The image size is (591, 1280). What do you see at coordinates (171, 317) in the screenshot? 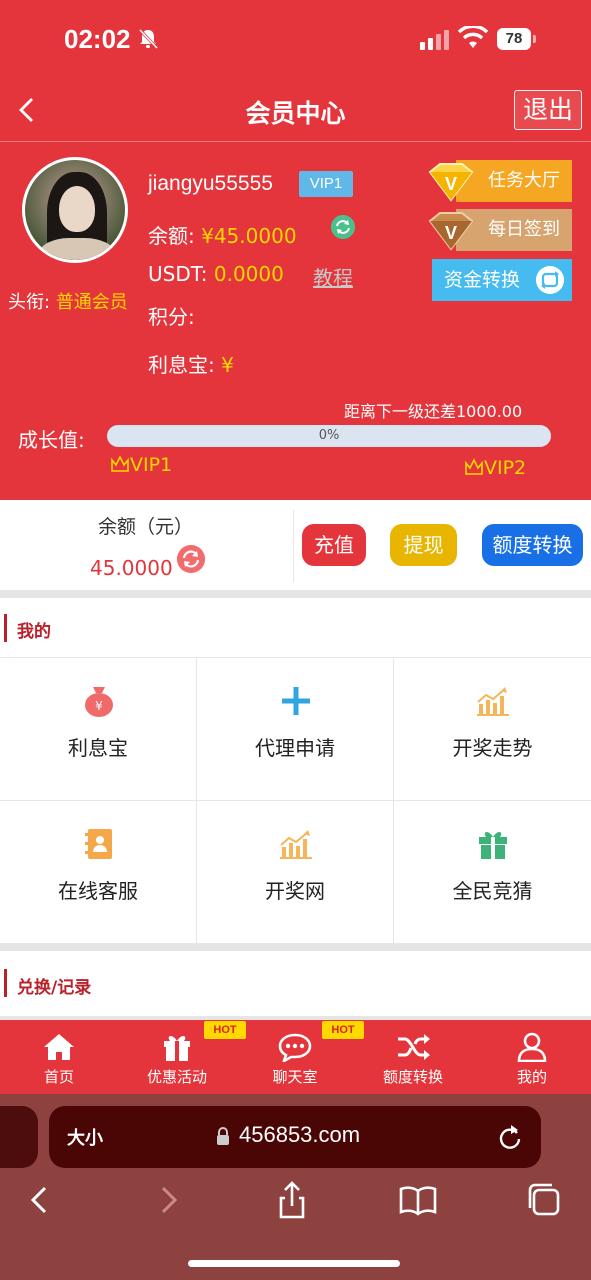
I see `points-label: 积分:` at bounding box center [171, 317].